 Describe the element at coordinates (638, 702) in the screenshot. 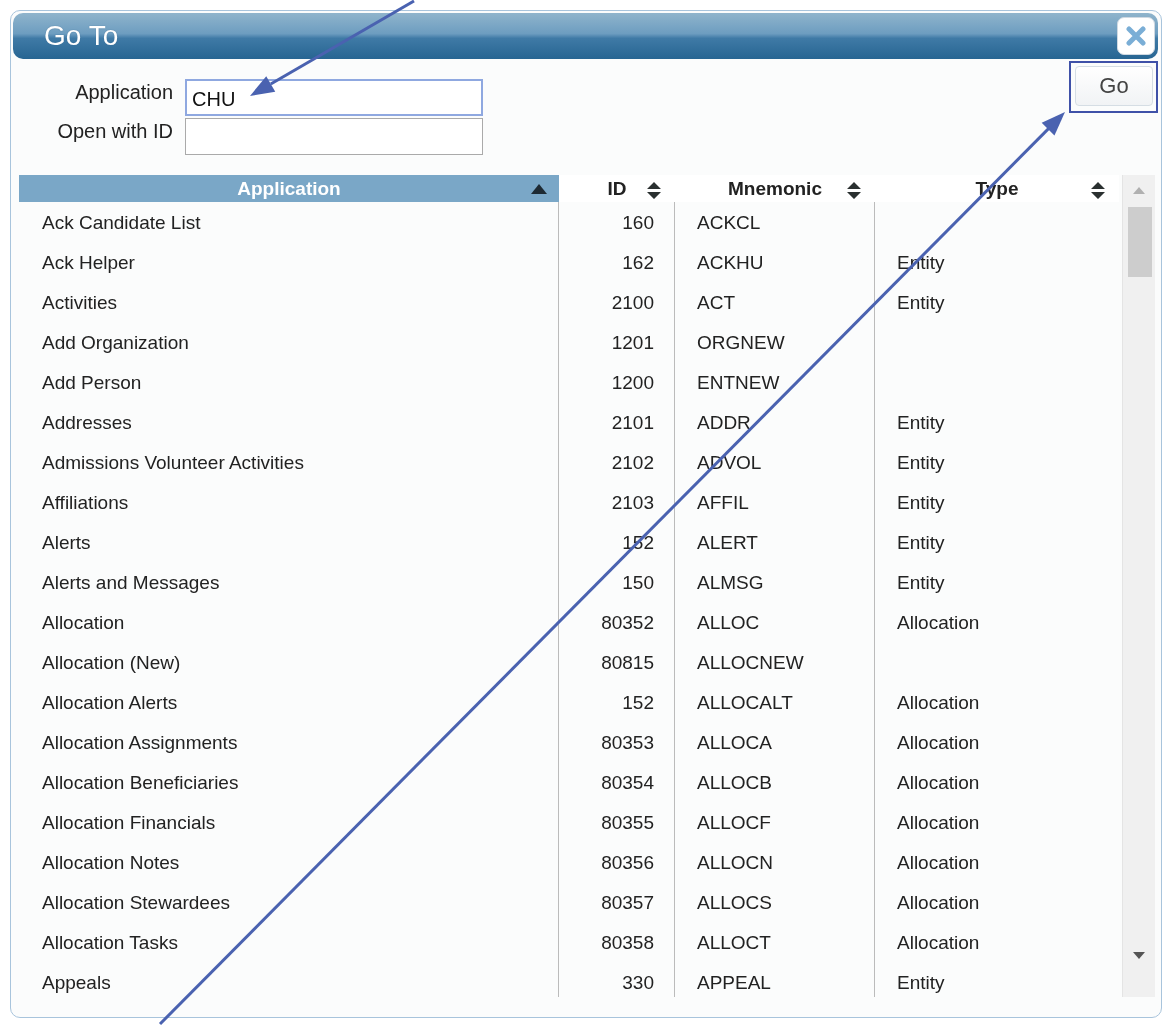

I see `table-cell: 152` at that location.